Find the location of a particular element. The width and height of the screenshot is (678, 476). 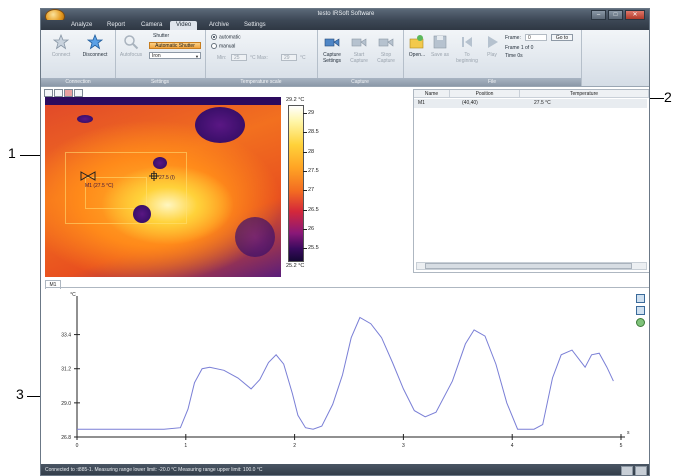

callout-2: 2 is located at coordinates (668, 97).